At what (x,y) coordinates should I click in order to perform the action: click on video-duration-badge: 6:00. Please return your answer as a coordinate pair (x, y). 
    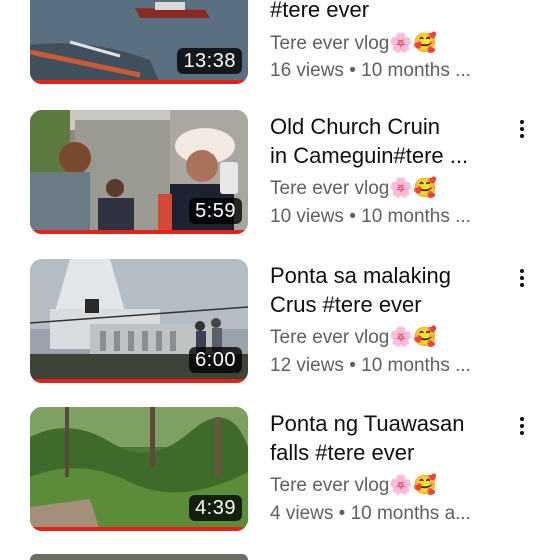
    Looking at the image, I should click on (215, 360).